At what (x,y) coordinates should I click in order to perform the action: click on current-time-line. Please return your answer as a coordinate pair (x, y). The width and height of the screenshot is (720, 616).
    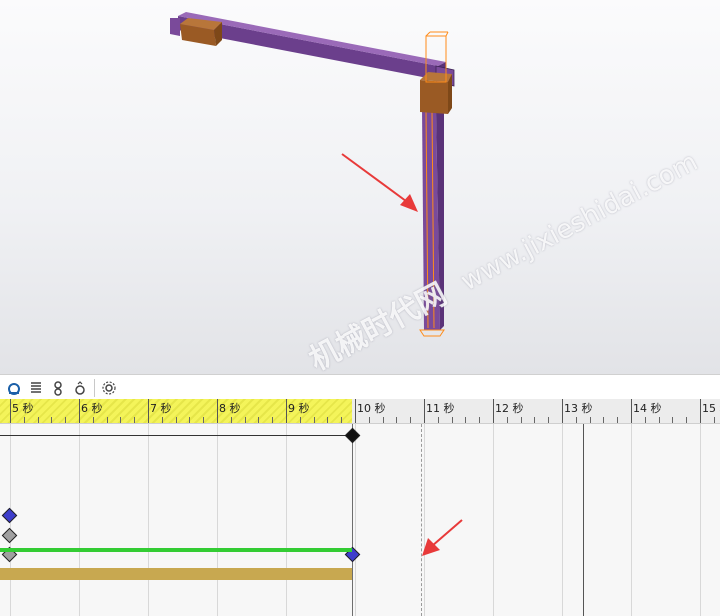
    Looking at the image, I should click on (583, 520).